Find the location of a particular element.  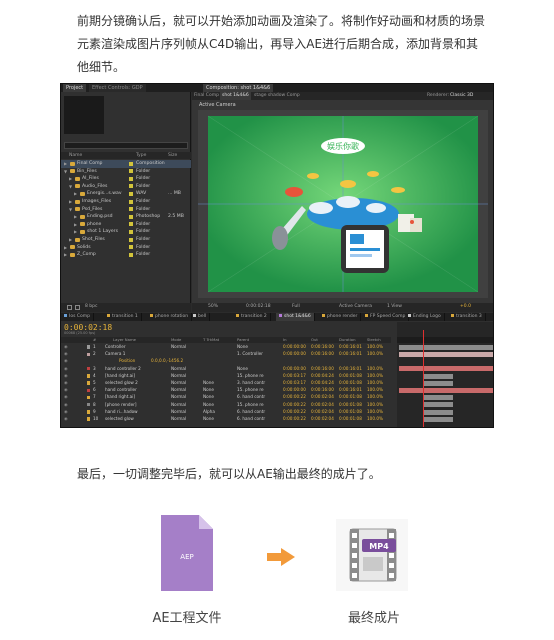

col-in: In is located at coordinates (285, 340).